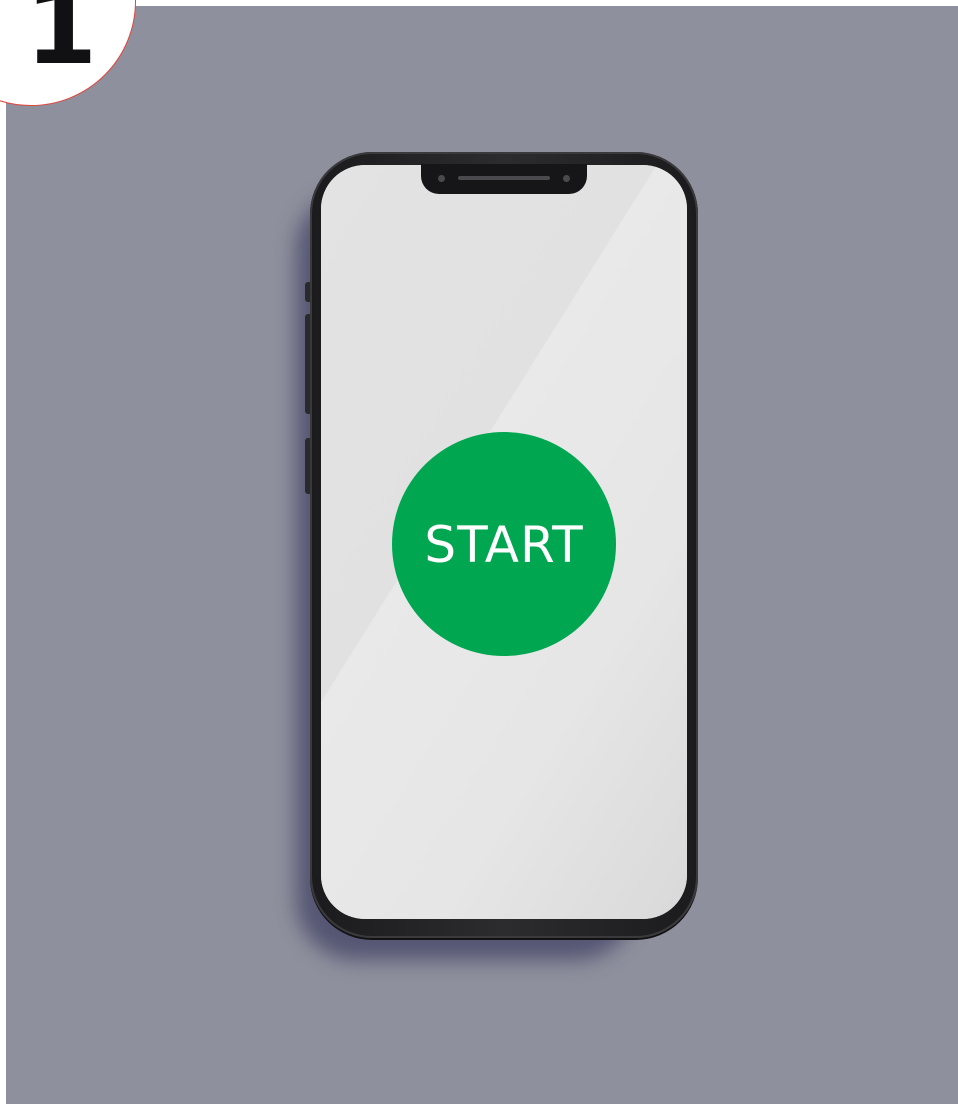  Describe the element at coordinates (504, 178) in the screenshot. I see `earpiece-speaker` at that location.